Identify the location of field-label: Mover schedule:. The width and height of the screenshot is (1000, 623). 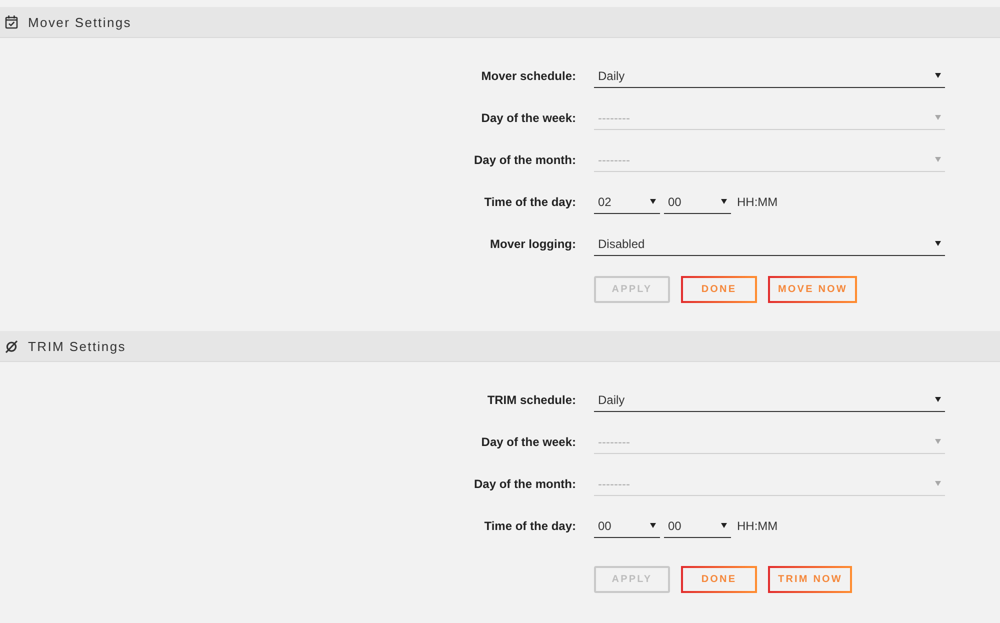
(528, 76).